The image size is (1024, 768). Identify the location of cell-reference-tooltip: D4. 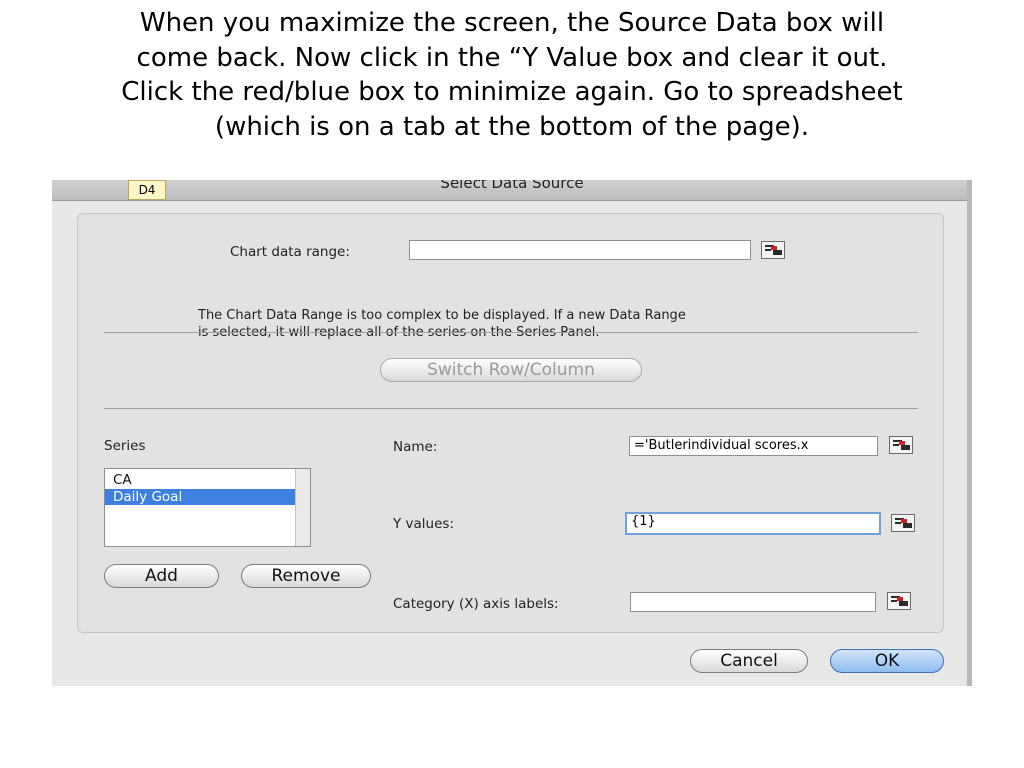
(147, 190).